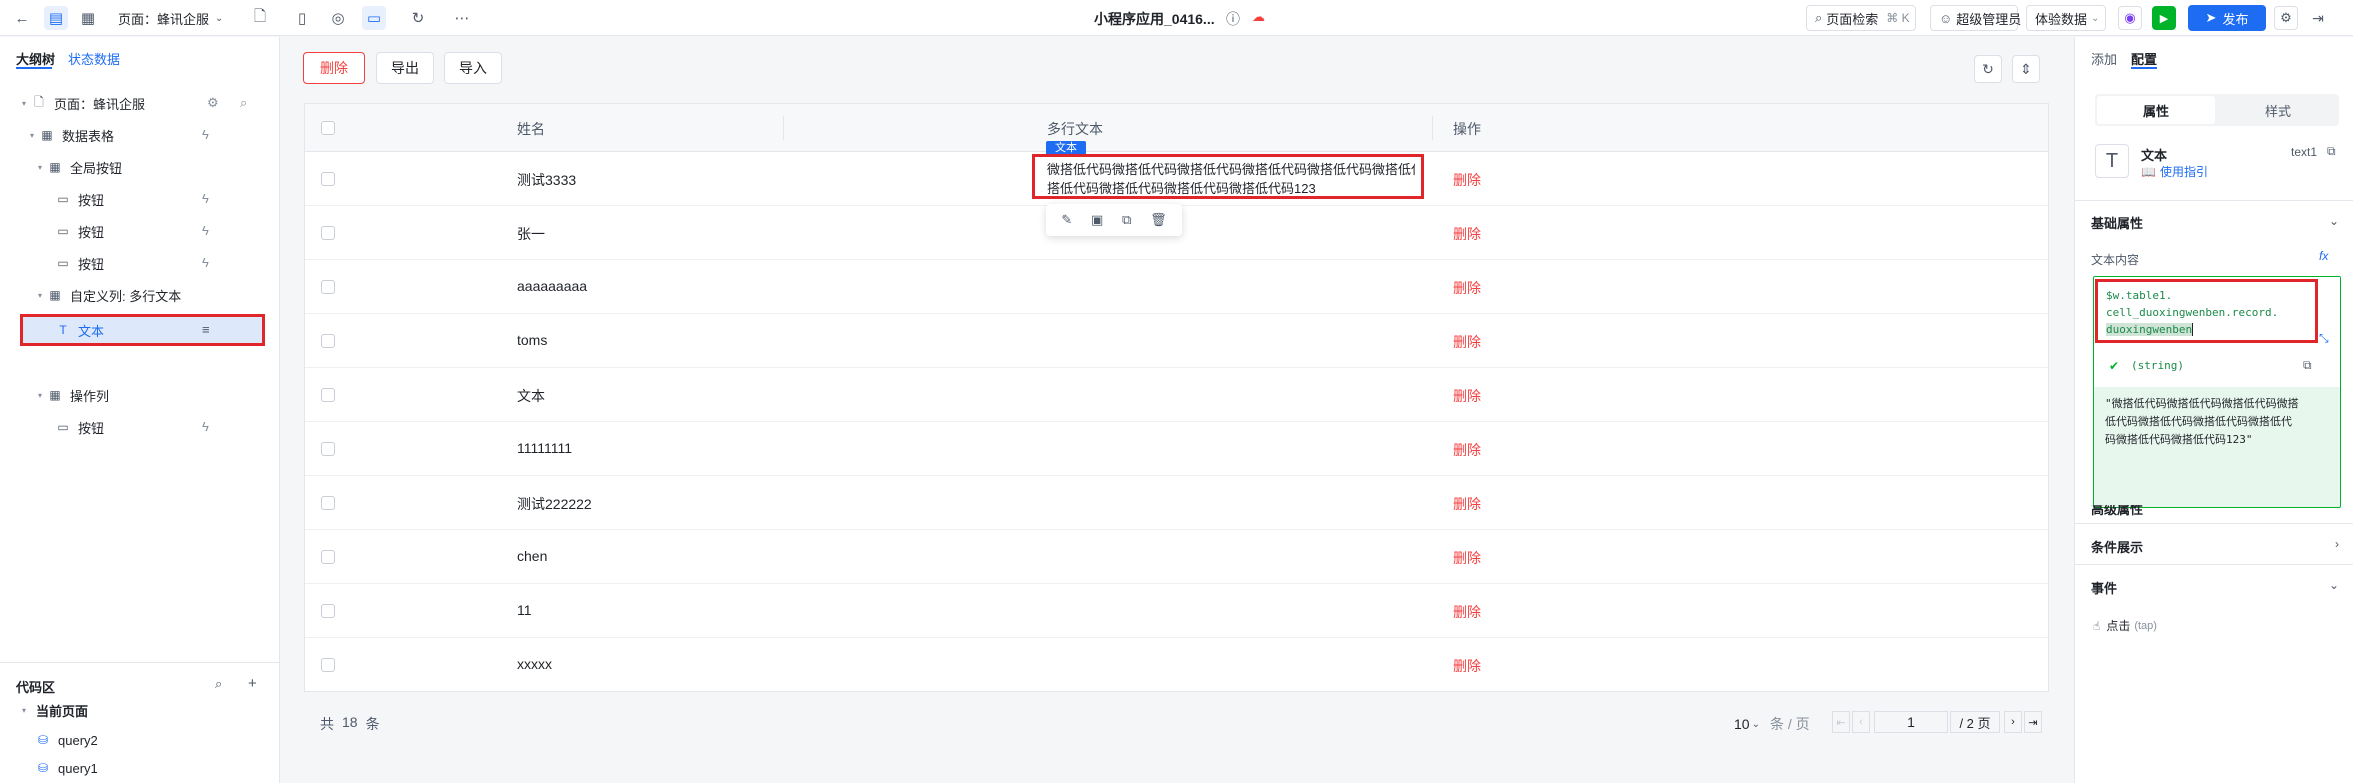  Describe the element at coordinates (206, 329) in the screenshot. I see `drag-handle-icon: ≡` at that location.